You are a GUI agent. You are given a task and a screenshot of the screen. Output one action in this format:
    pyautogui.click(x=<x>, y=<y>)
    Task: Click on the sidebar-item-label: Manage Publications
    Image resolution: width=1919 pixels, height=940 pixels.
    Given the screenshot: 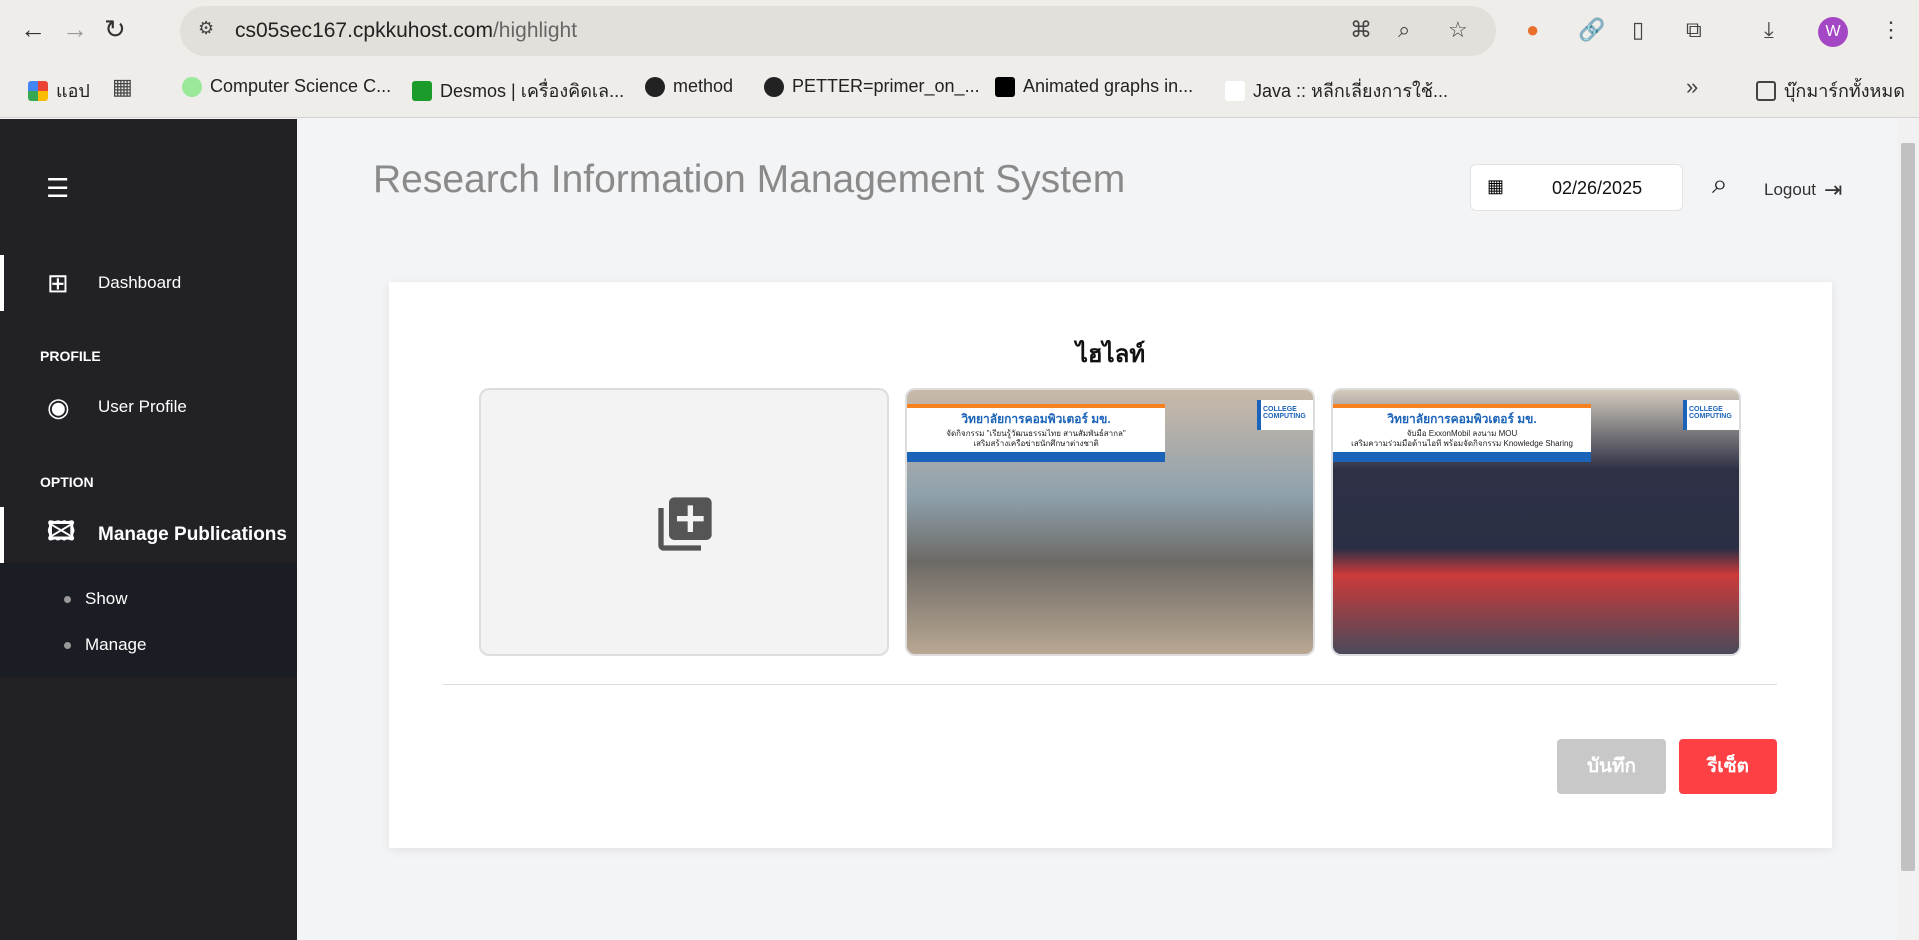 What is the action you would take?
    pyautogui.click(x=192, y=534)
    